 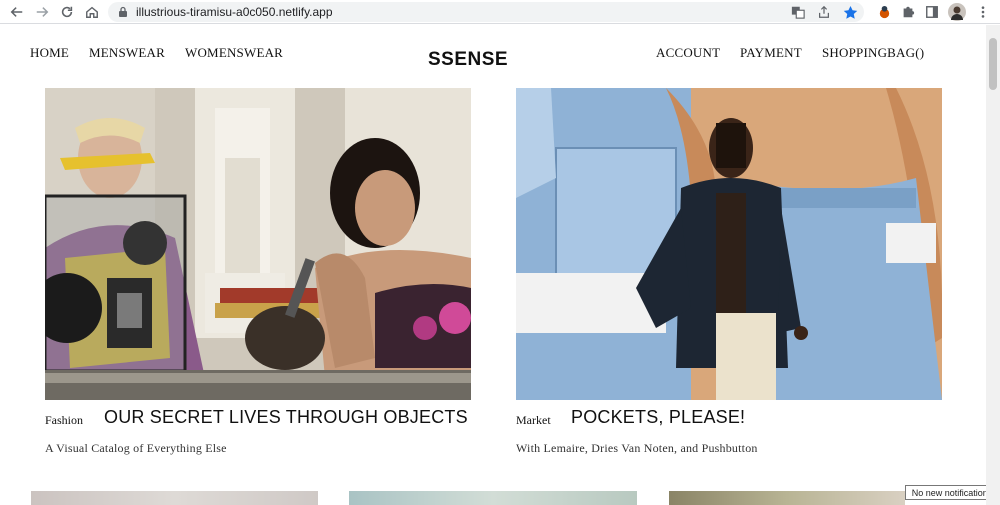 I want to click on feature-category: Market, so click(x=533, y=420).